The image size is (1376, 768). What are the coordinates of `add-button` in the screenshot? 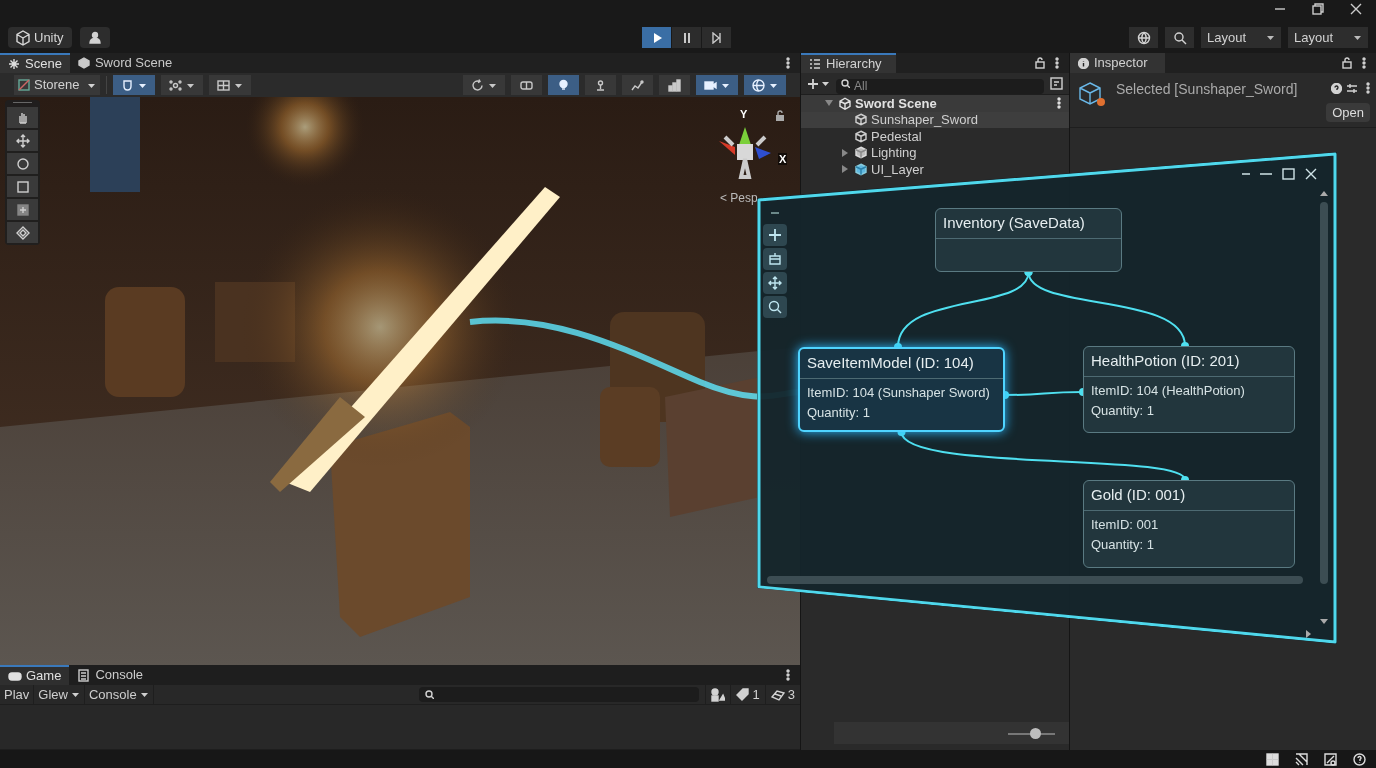 It's located at (818, 83).